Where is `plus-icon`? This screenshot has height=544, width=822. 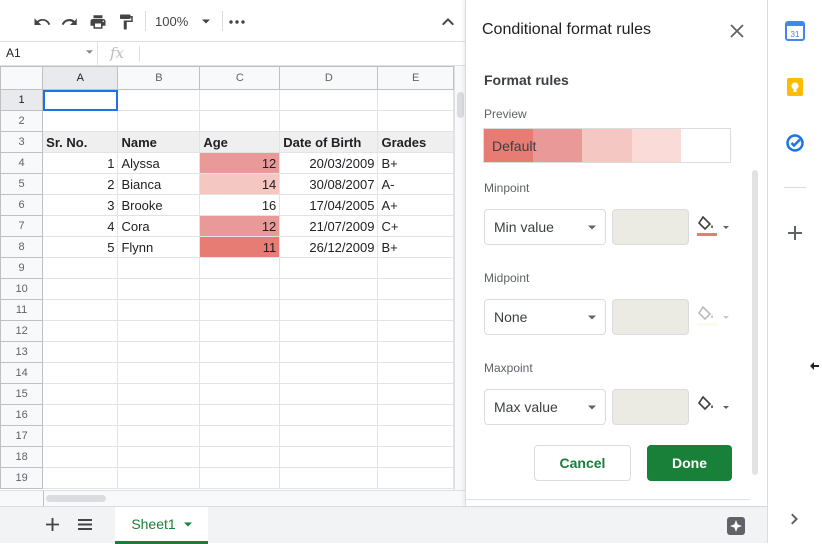
plus-icon is located at coordinates (52, 524).